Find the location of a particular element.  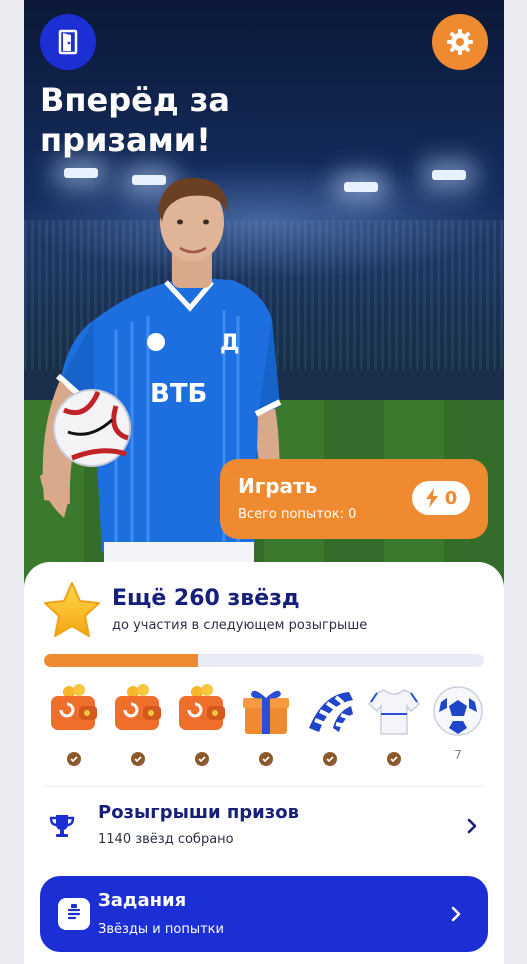

play-button: Играть Всего попыток: 0 0 is located at coordinates (354, 499).